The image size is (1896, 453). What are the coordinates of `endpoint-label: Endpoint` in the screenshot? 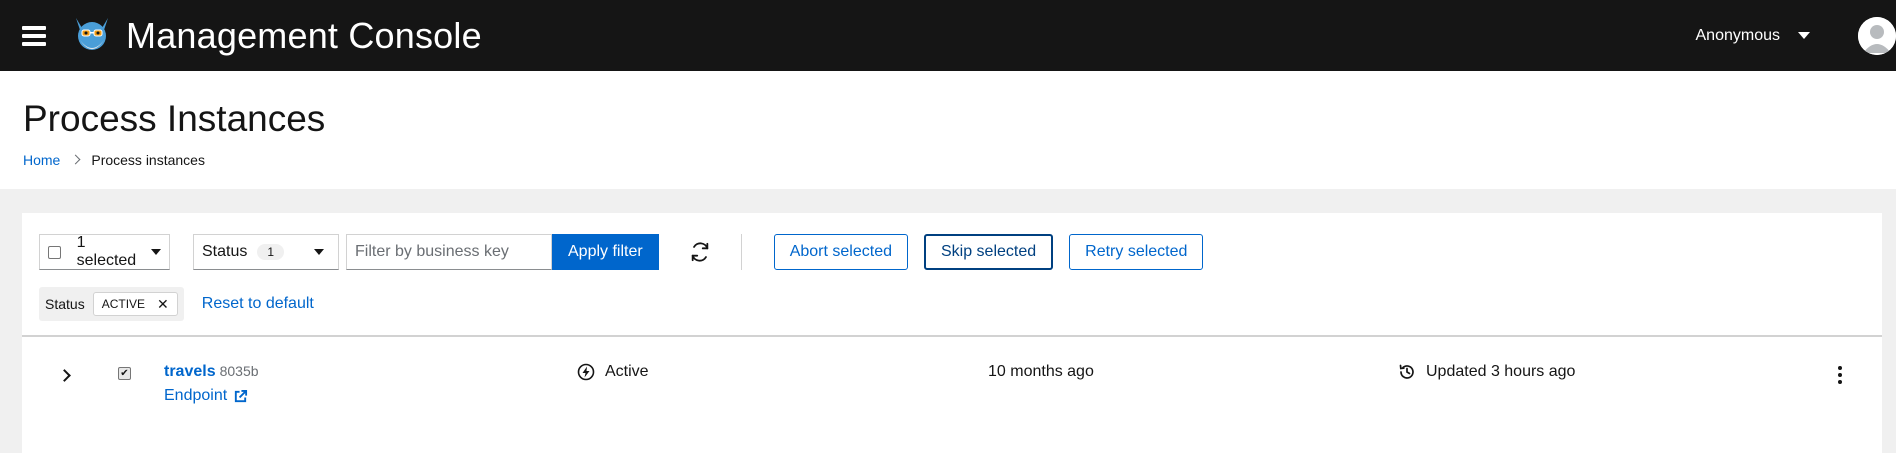 It's located at (196, 395).